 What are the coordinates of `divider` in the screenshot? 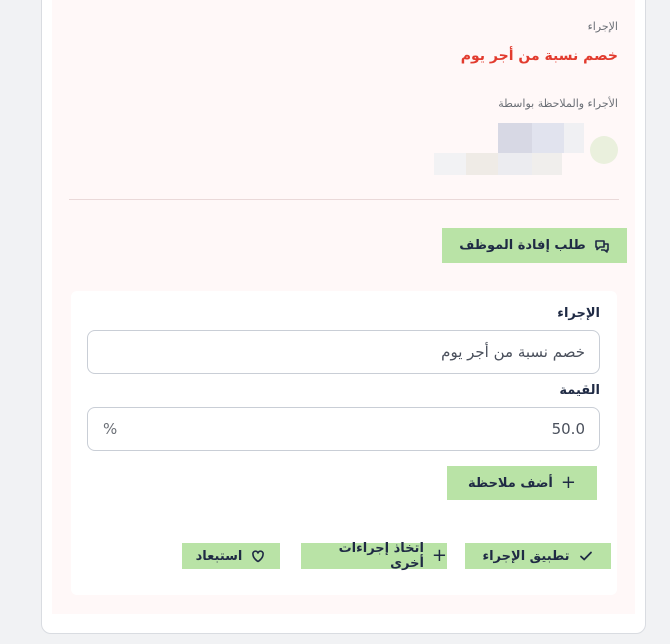 It's located at (344, 199).